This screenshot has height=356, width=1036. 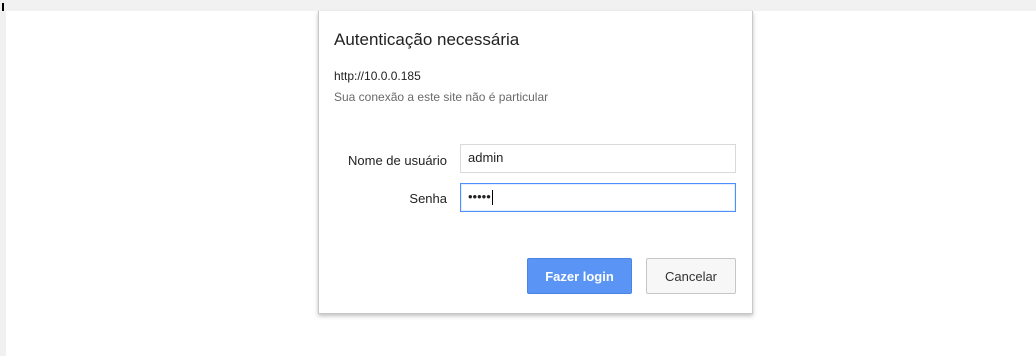 What do you see at coordinates (479, 196) in the screenshot?
I see `password-value: •••••` at bounding box center [479, 196].